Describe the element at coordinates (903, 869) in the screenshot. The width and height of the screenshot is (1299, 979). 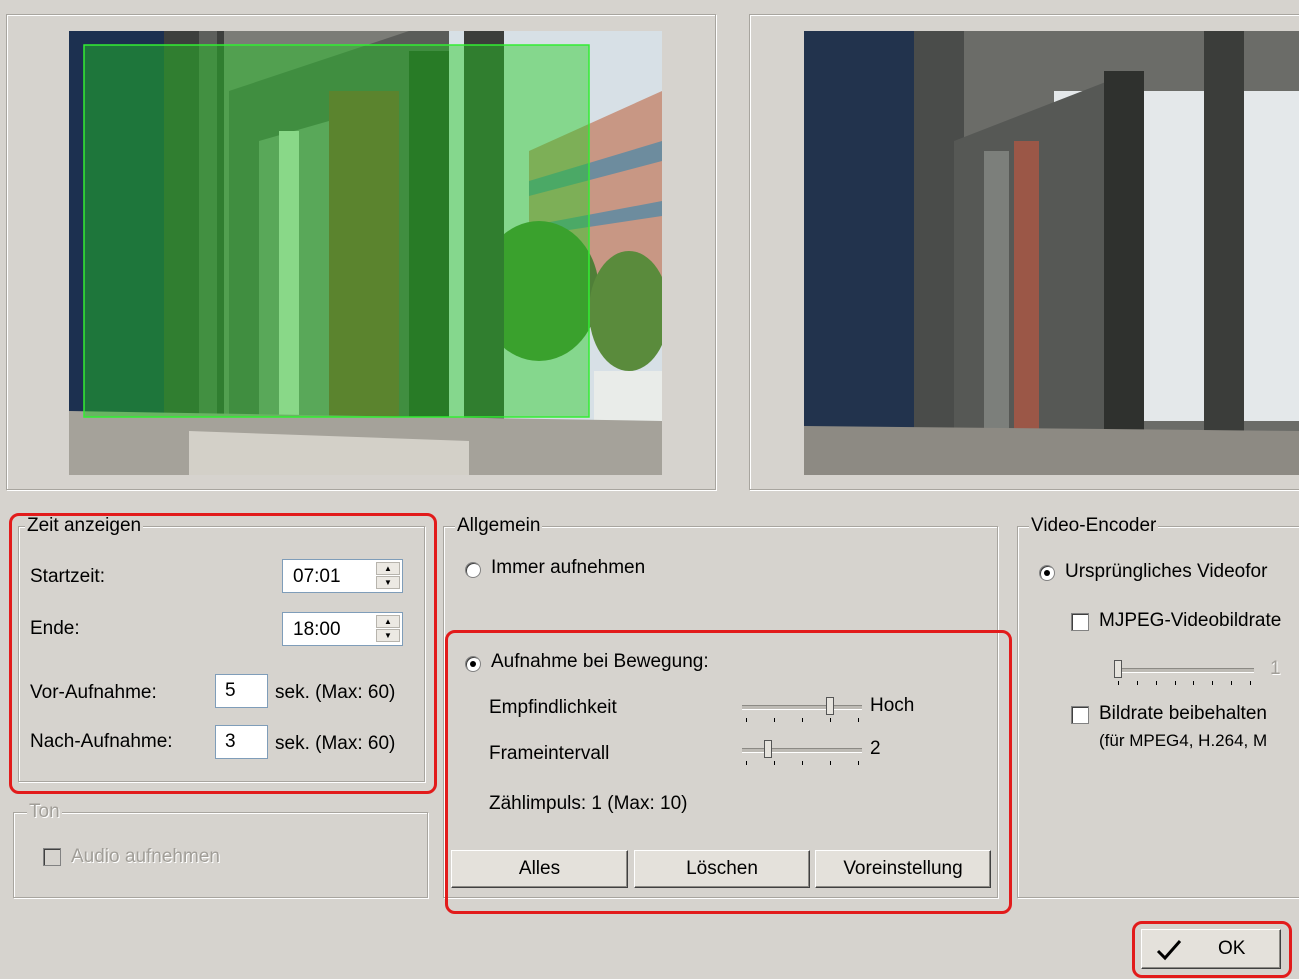
I see `default-button: Voreinstellung` at that location.